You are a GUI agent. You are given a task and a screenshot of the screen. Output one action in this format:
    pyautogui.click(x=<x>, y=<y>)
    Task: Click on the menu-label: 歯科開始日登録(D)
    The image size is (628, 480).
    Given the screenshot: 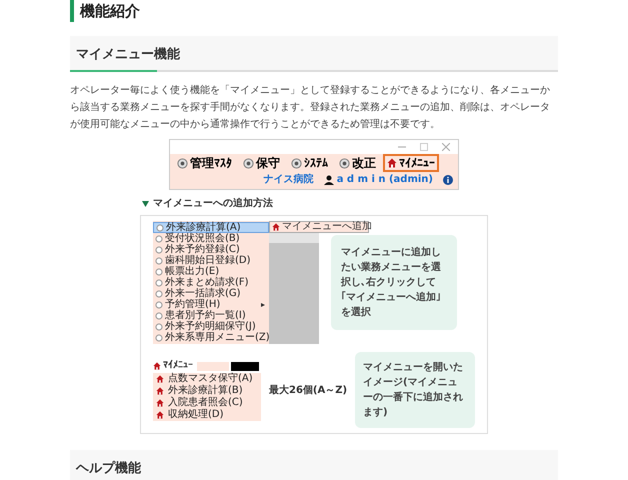 What is the action you would take?
    pyautogui.click(x=208, y=261)
    